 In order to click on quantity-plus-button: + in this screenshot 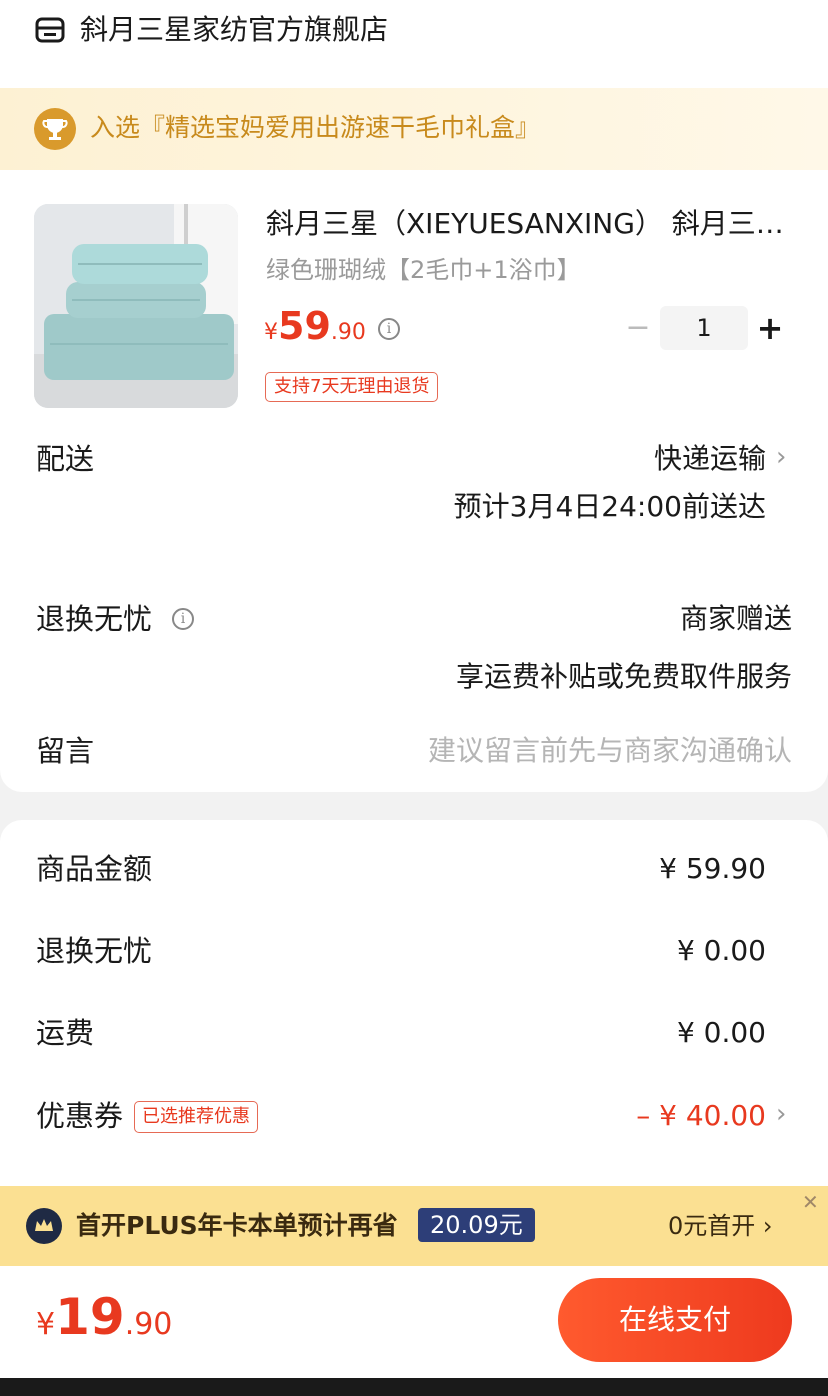, I will do `click(770, 328)`.